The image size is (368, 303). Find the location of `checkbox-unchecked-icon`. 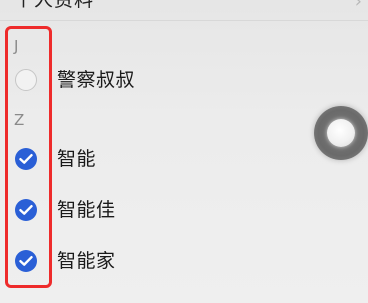

checkbox-unchecked-icon is located at coordinates (26, 80).